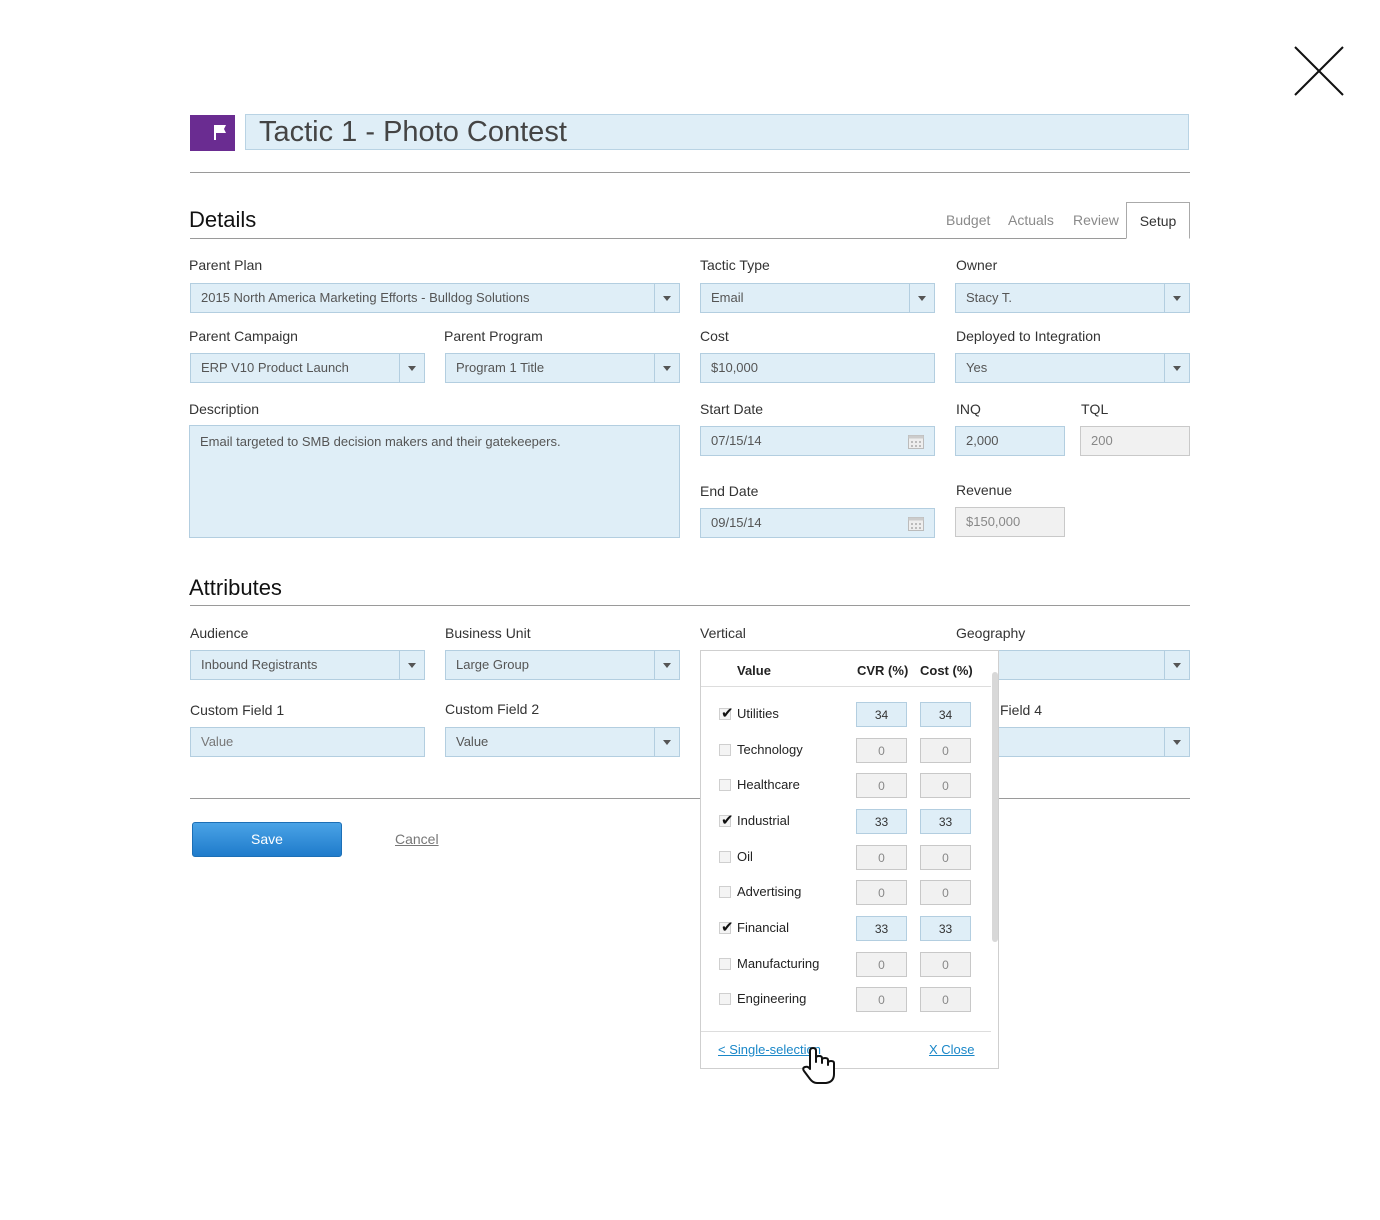  What do you see at coordinates (562, 665) in the screenshot?
I see `business-unit-dropdown: Large Group` at bounding box center [562, 665].